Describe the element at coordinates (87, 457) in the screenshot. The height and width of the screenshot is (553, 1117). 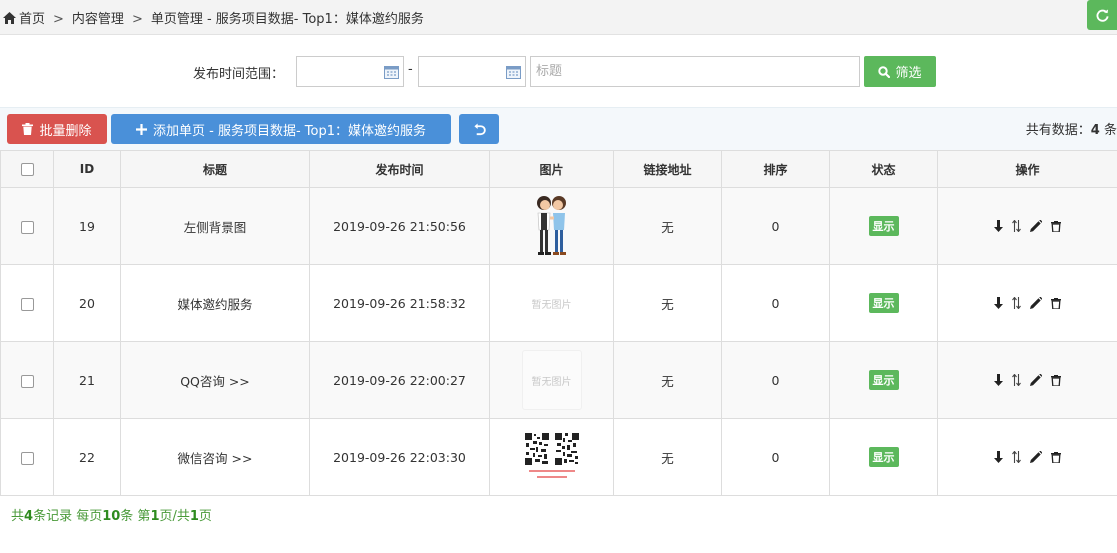
I see `cell-id: 22` at that location.